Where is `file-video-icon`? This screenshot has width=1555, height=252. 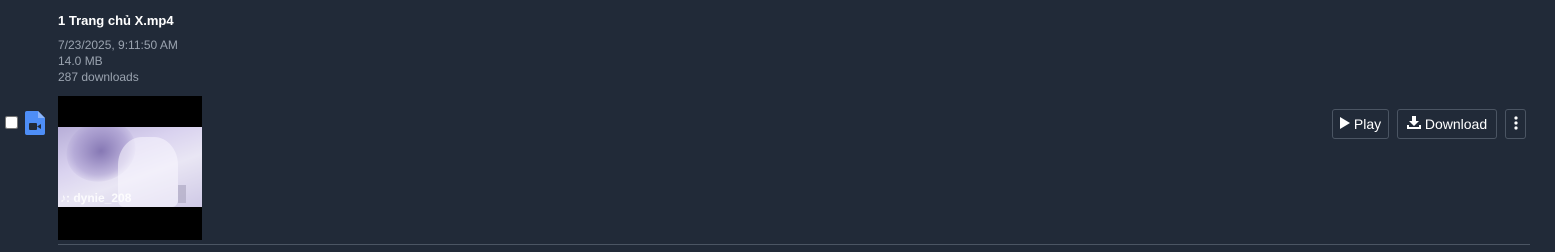 file-video-icon is located at coordinates (35, 123).